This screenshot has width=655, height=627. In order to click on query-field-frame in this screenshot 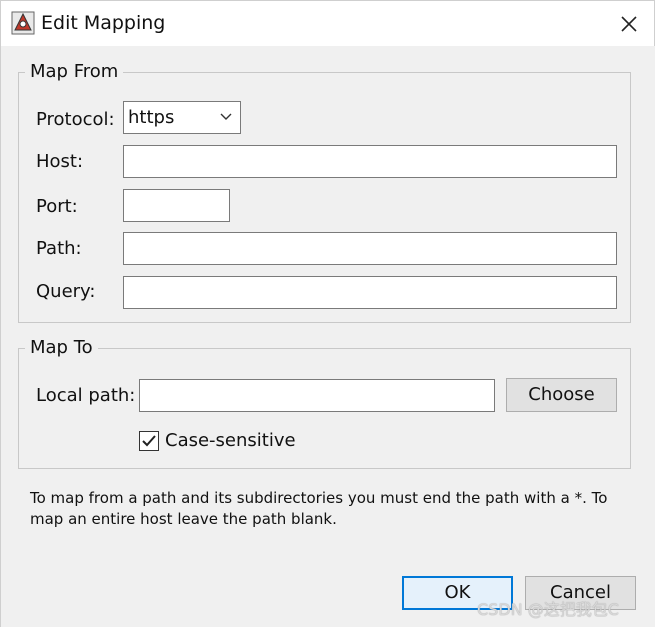, I will do `click(370, 292)`.